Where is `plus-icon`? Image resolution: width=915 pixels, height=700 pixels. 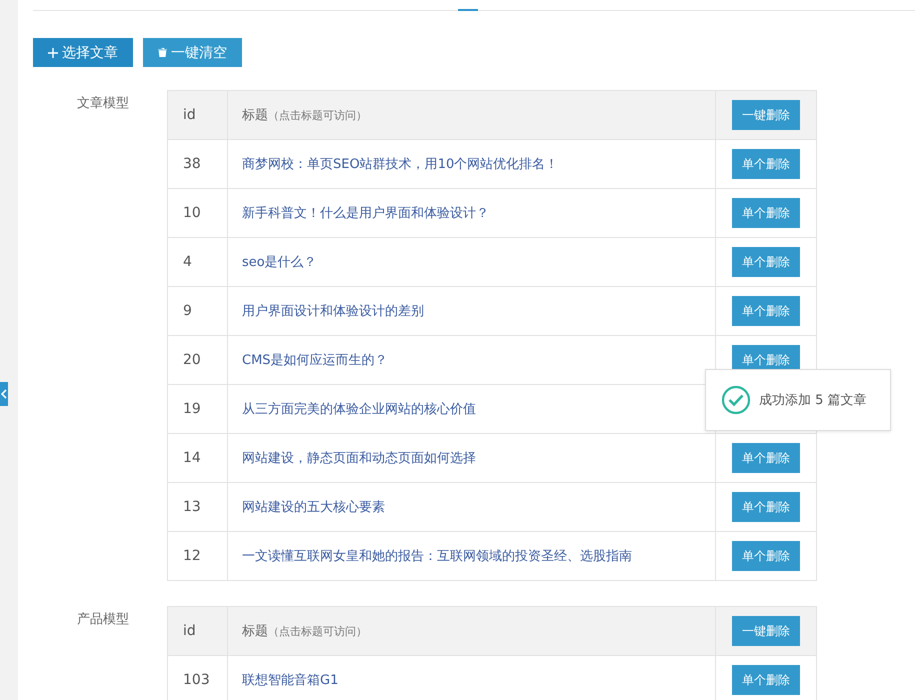
plus-icon is located at coordinates (53, 53).